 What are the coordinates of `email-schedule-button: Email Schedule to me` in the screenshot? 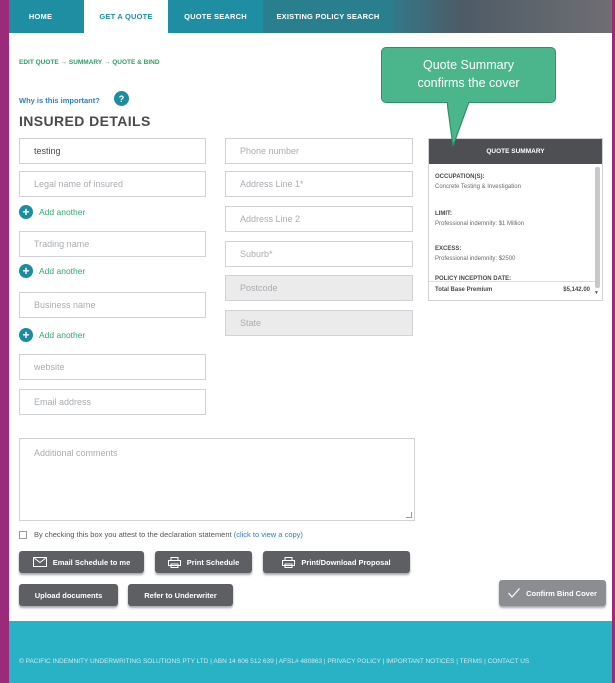 It's located at (81, 562).